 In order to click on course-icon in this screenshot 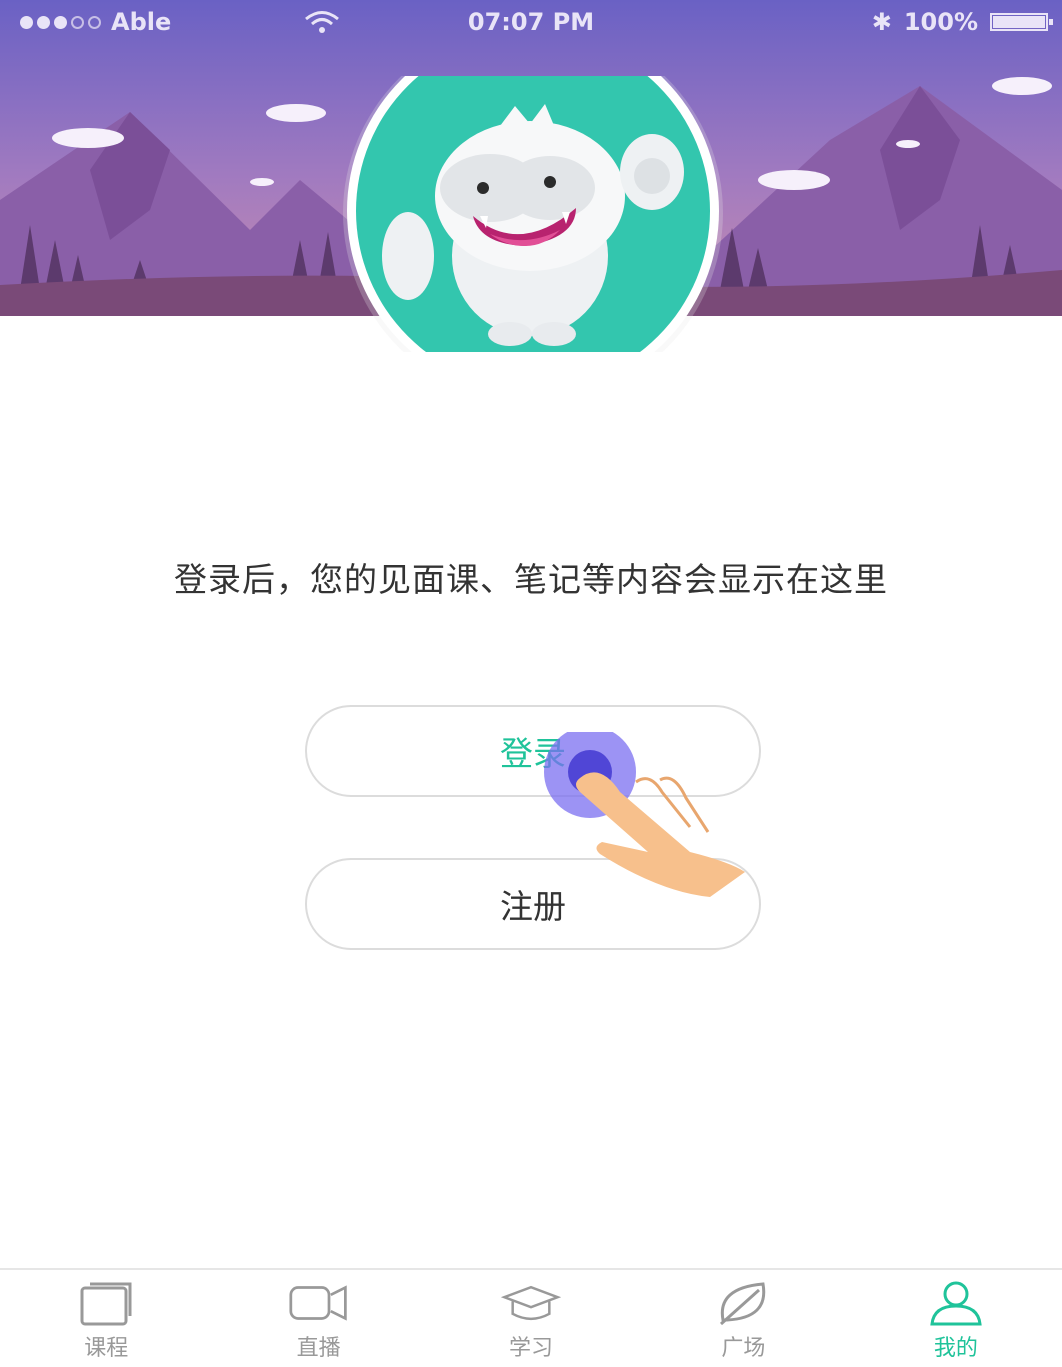, I will do `click(106, 1303)`.